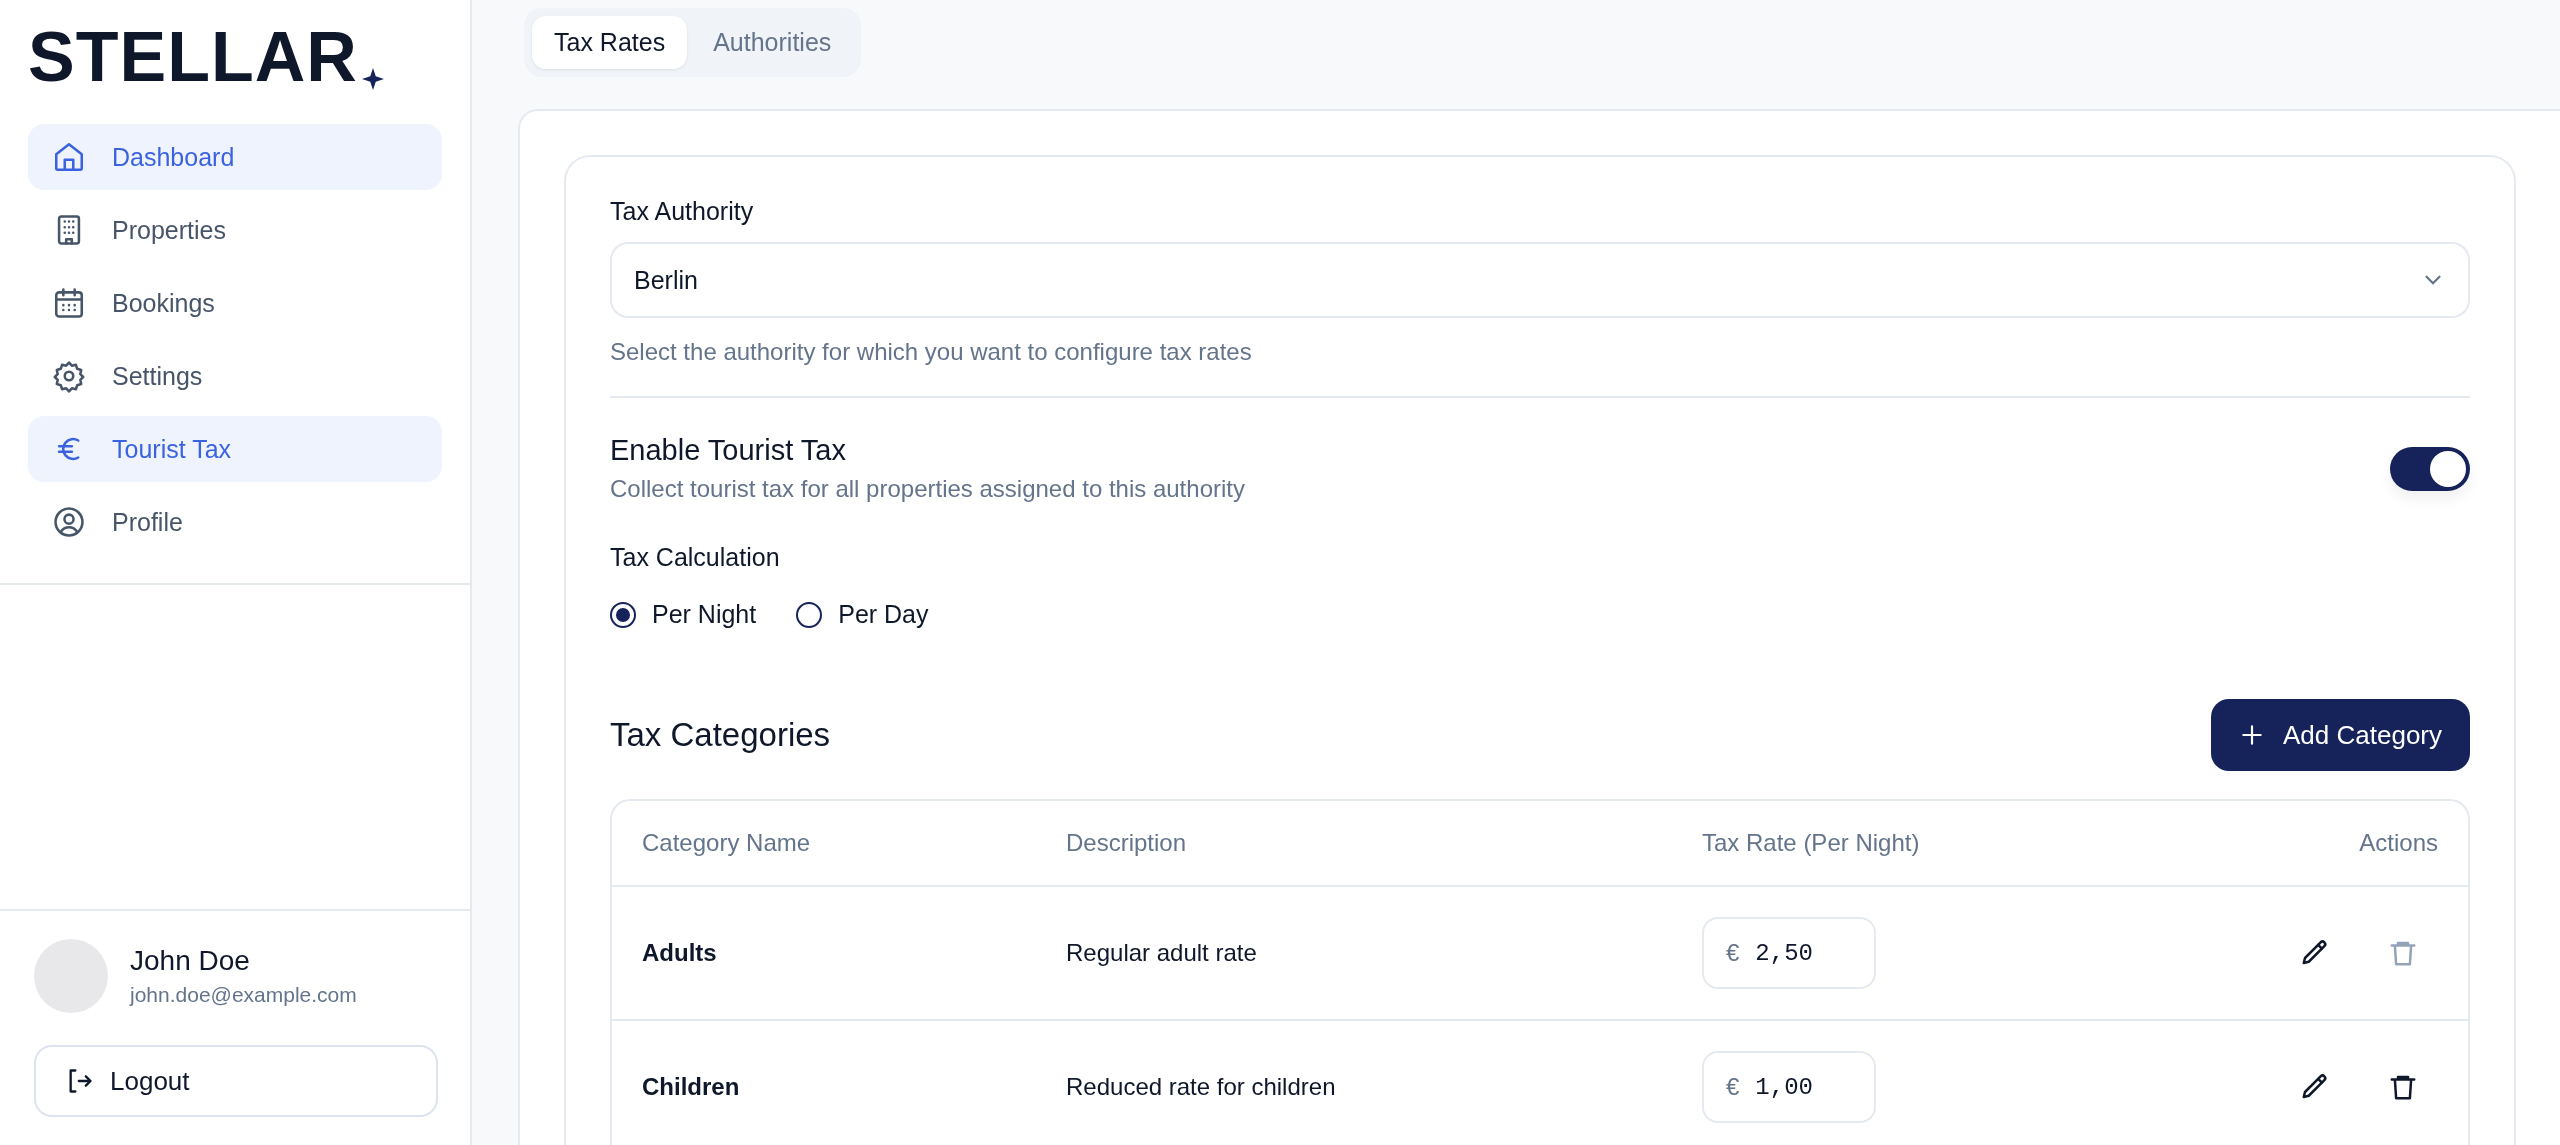  Describe the element at coordinates (683, 614) in the screenshot. I see `radio-option: Per Night` at that location.